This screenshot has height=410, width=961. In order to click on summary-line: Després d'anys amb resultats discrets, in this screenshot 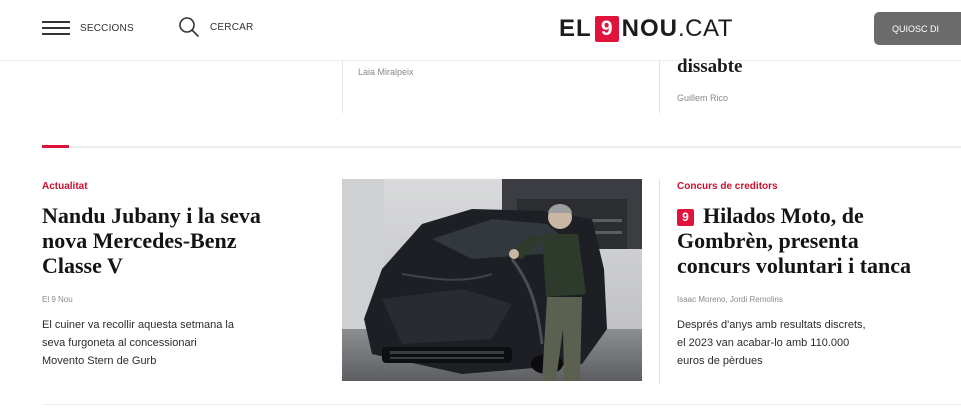, I will do `click(771, 325)`.